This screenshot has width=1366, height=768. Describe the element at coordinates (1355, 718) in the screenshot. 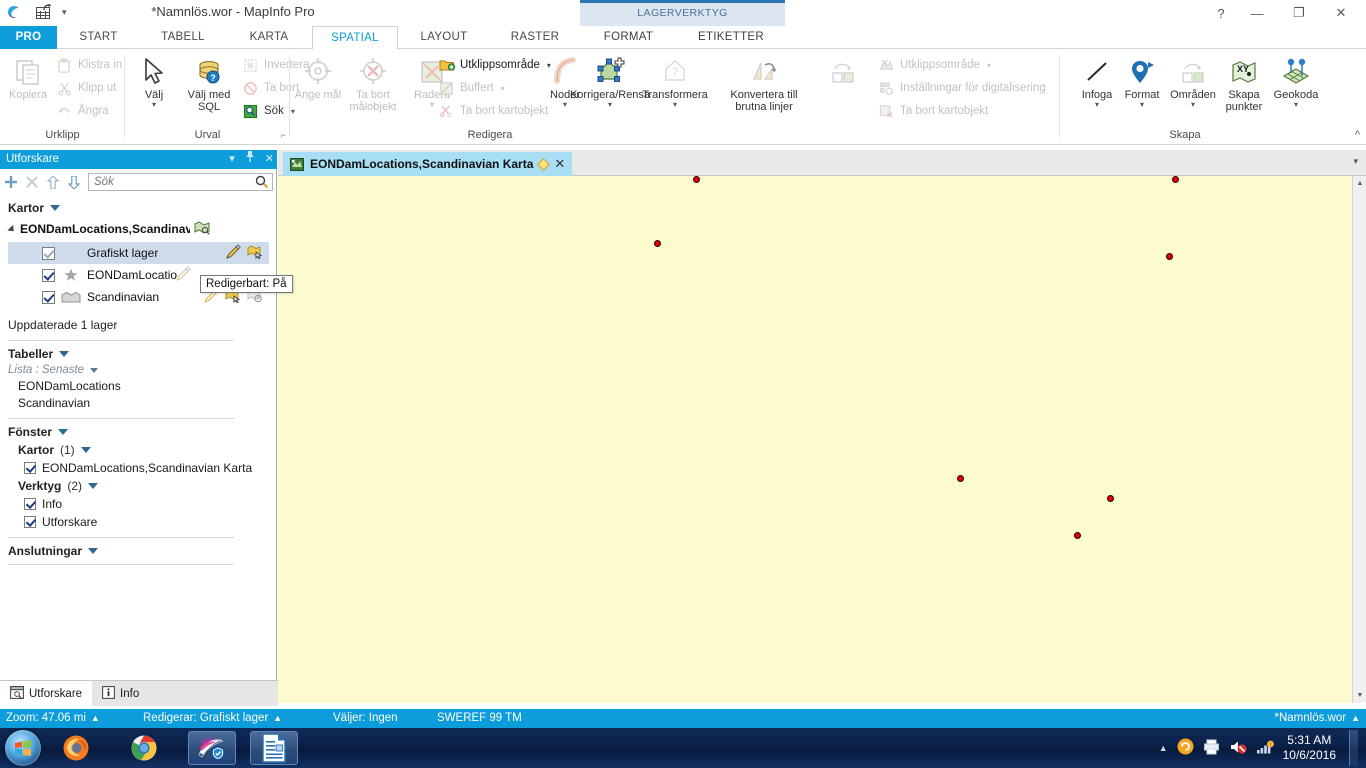

I see `status-document-caret-up-icon: ▲` at that location.